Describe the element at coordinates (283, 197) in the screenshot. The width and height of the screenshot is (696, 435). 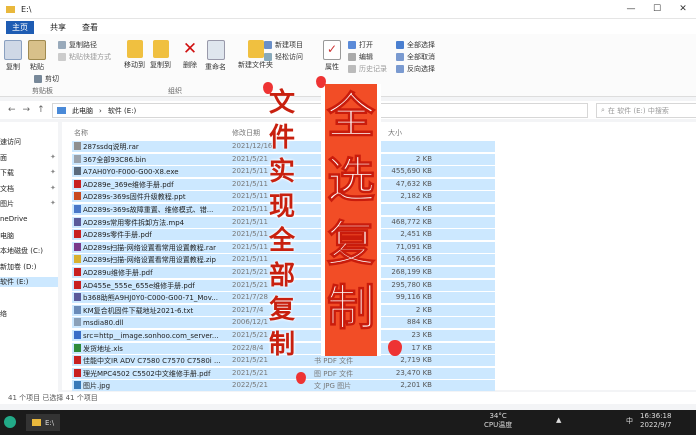
I see `file-row: AD289s-369s固件升级教程.ppt 2021/5/11 2,182 KB` at that location.